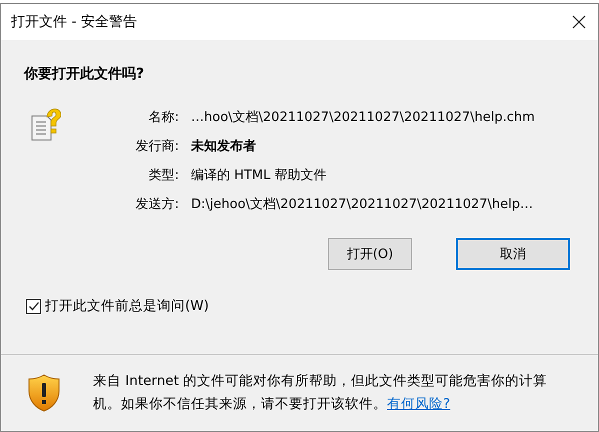 Image resolution: width=599 pixels, height=432 pixels. I want to click on shield-warning-icon, so click(44, 393).